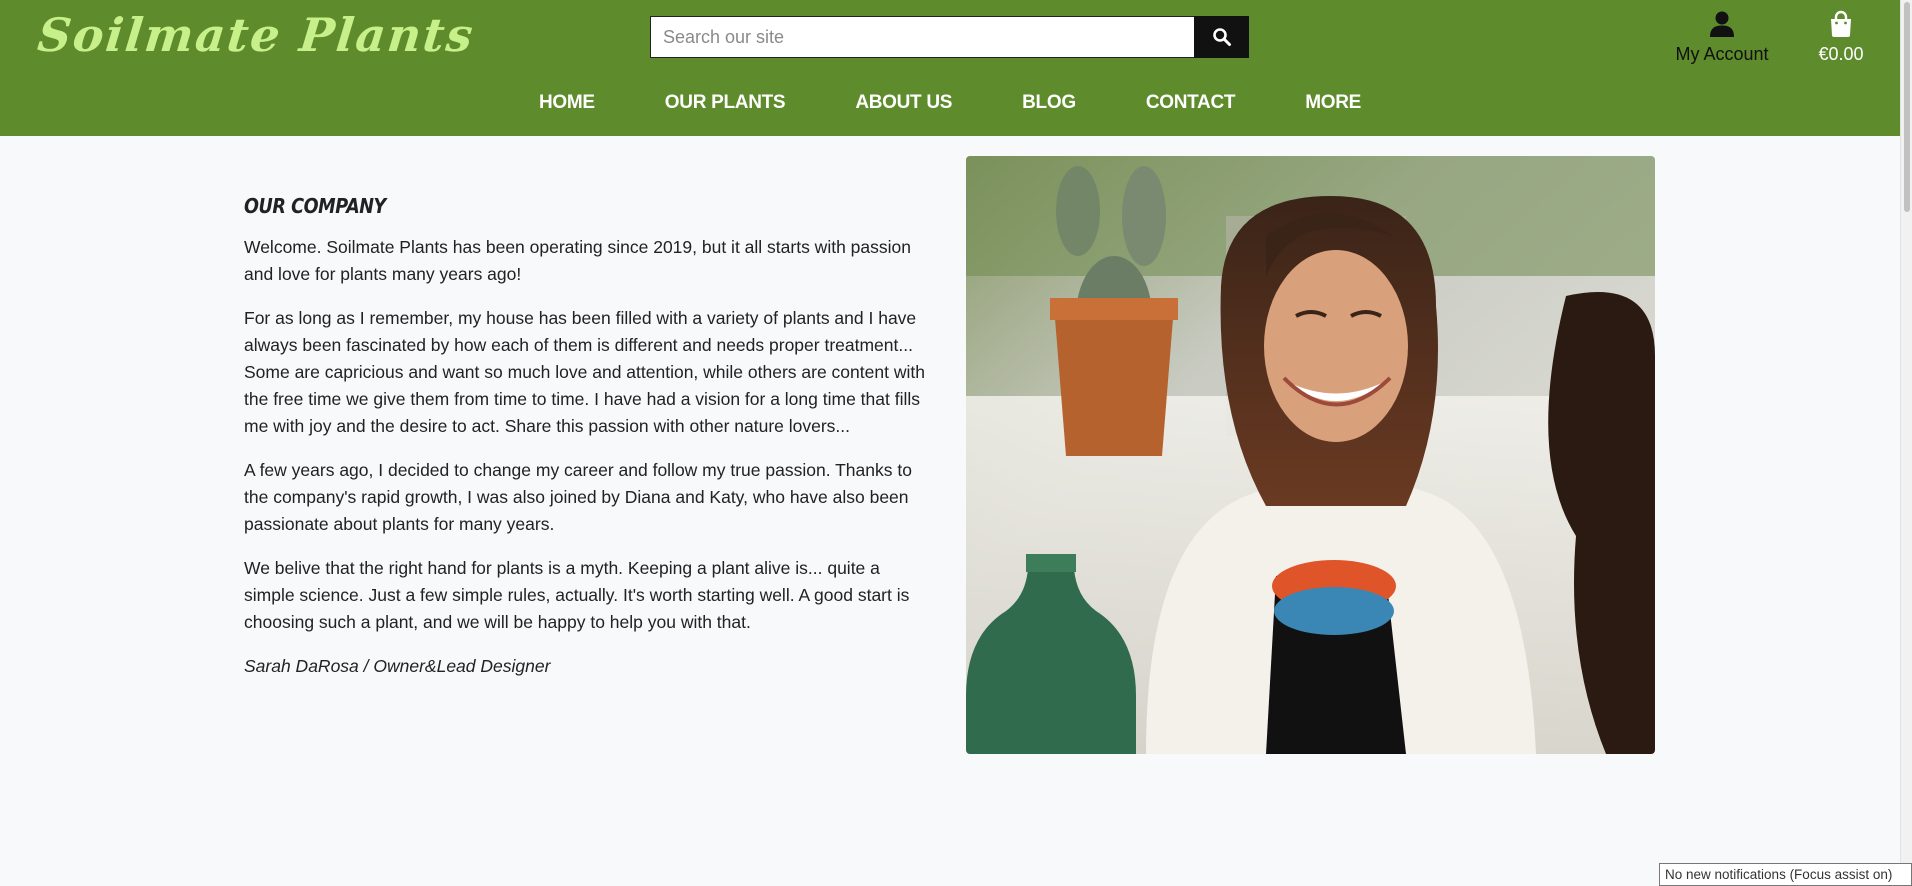 The image size is (1912, 886). What do you see at coordinates (256, 35) in the screenshot?
I see `site-logo: Soilmate Plants` at bounding box center [256, 35].